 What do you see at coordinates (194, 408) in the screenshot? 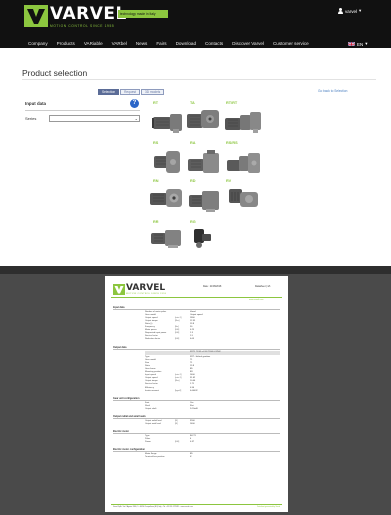
I see `doc-row-value: D.20x40` at bounding box center [194, 408].